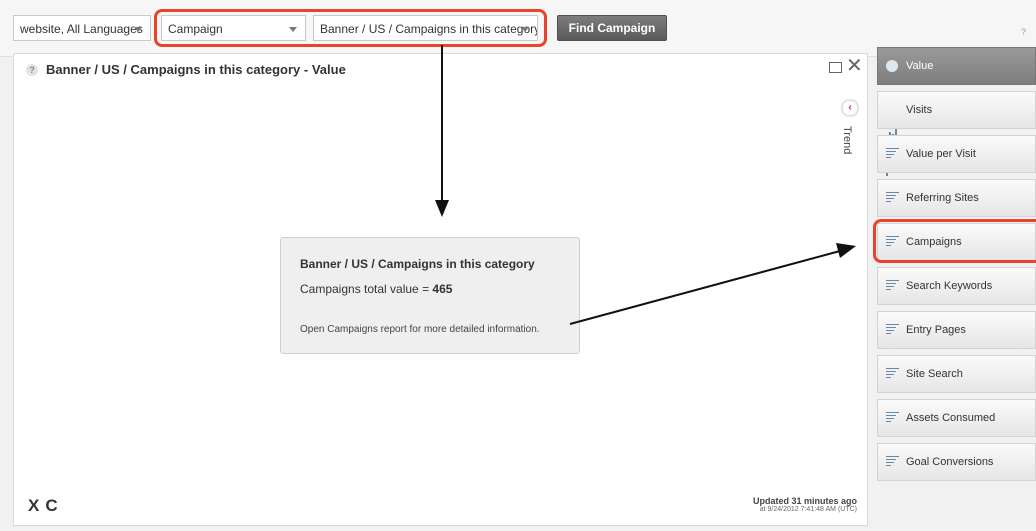  What do you see at coordinates (942, 198) in the screenshot?
I see `sidebar-item-label: Referring Sites` at bounding box center [942, 198].